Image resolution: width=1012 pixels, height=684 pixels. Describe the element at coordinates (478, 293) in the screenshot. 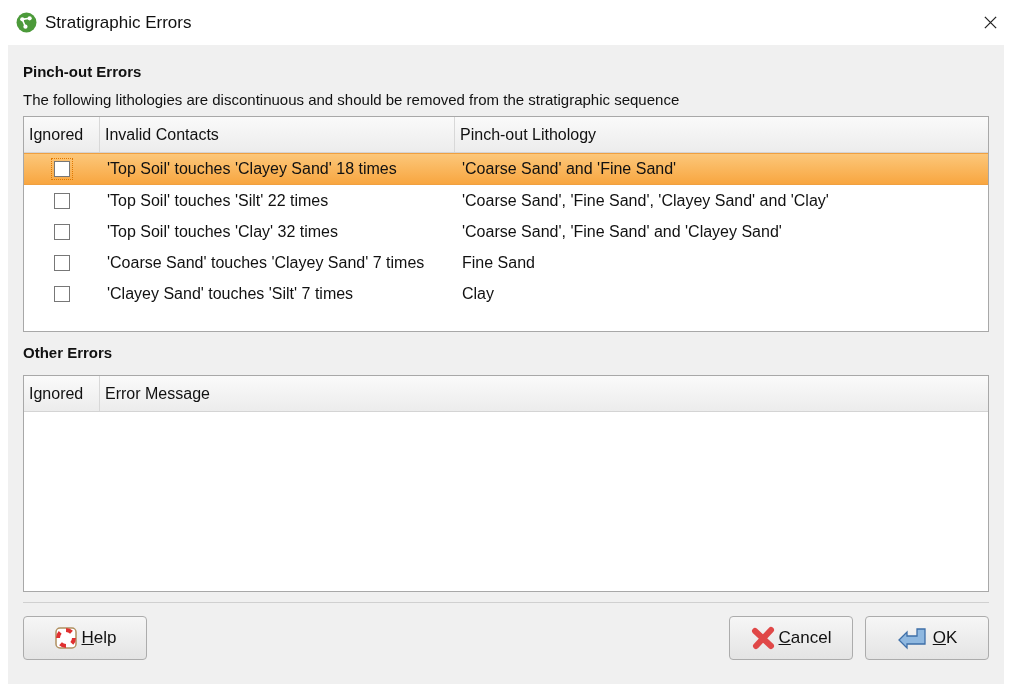

I see `table-cell-text: Clay` at that location.